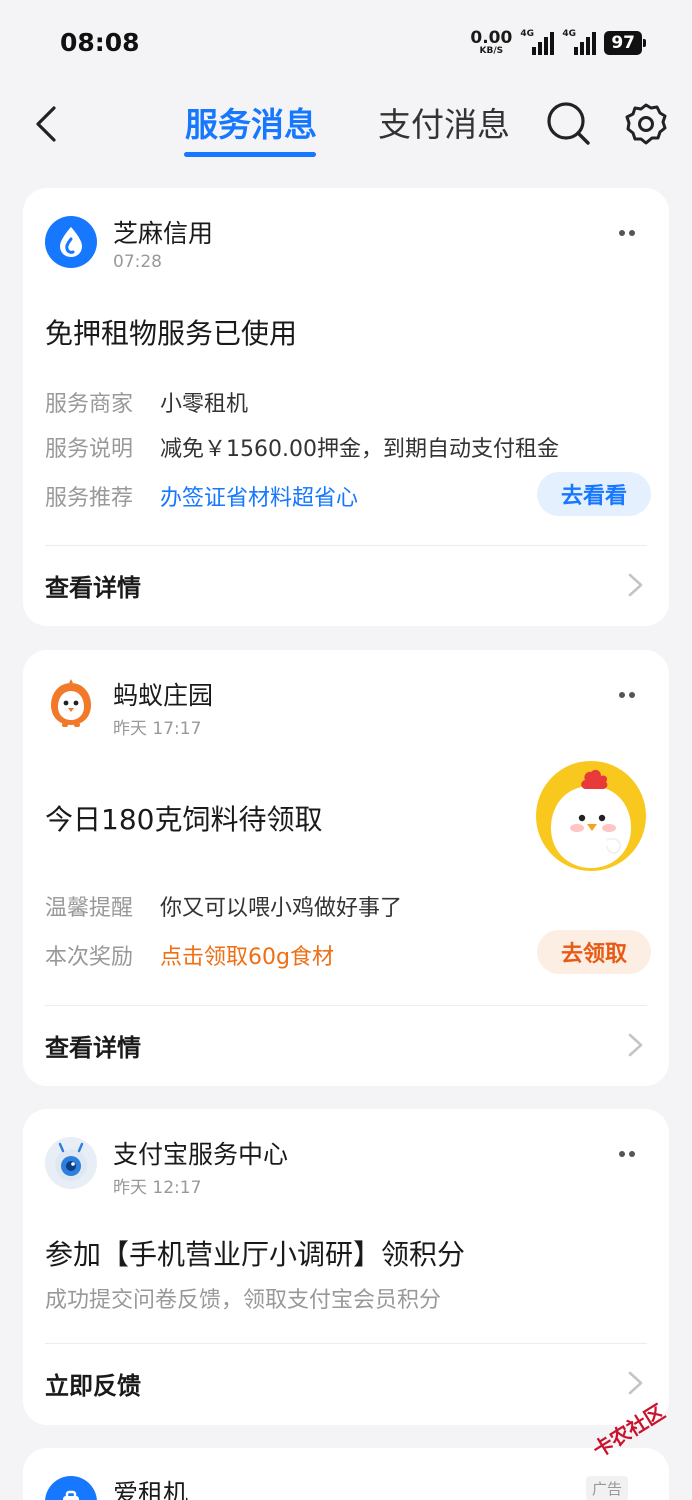 This screenshot has height=1500, width=692. Describe the element at coordinates (568, 123) in the screenshot. I see `search-icon` at that location.